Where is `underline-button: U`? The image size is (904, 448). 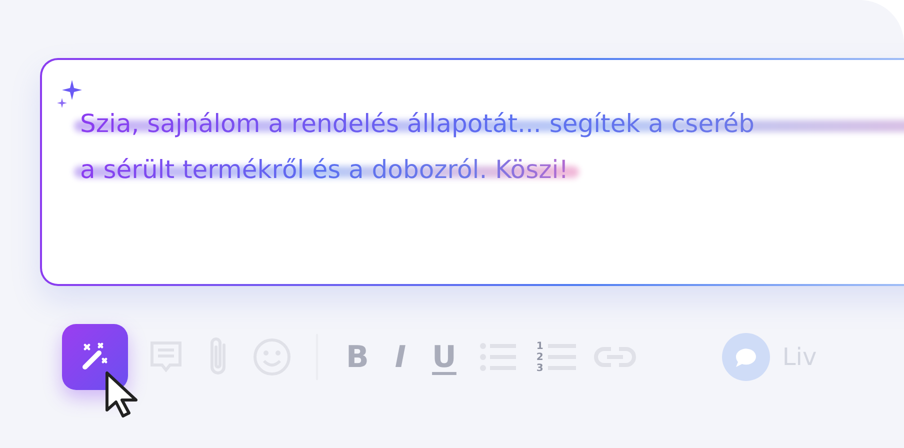
underline-button: U is located at coordinates (444, 357).